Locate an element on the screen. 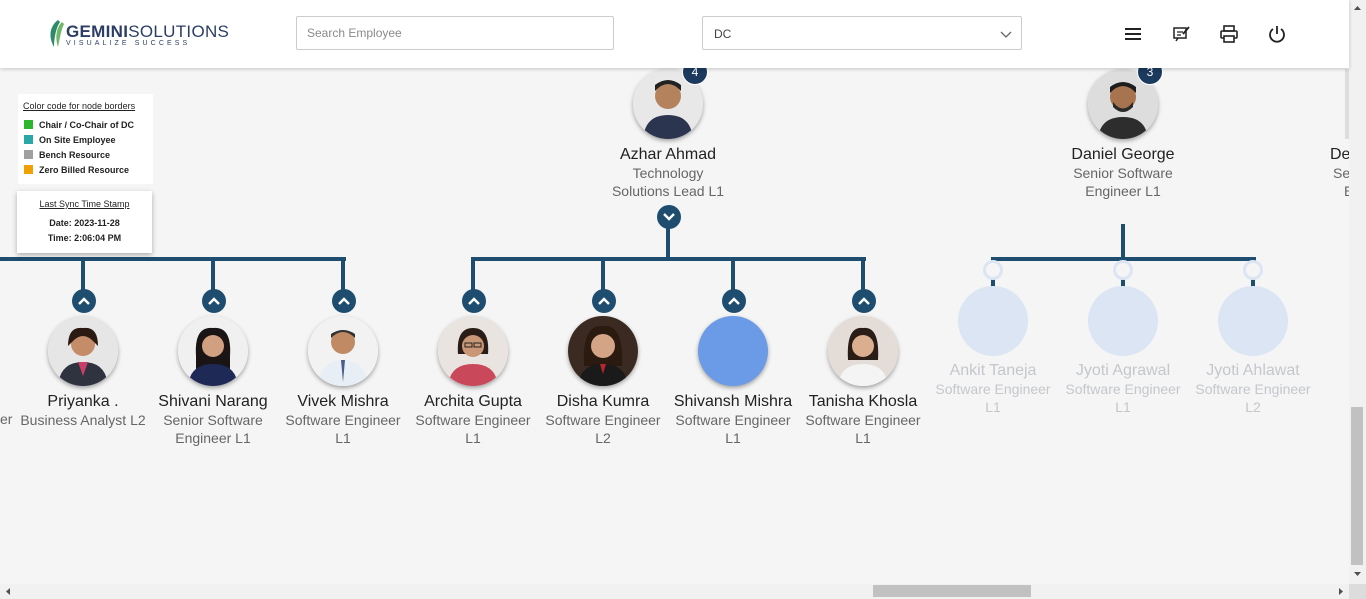 Image resolution: width=1366 pixels, height=599 pixels. legend-title: Color code for node borders is located at coordinates (79, 106).